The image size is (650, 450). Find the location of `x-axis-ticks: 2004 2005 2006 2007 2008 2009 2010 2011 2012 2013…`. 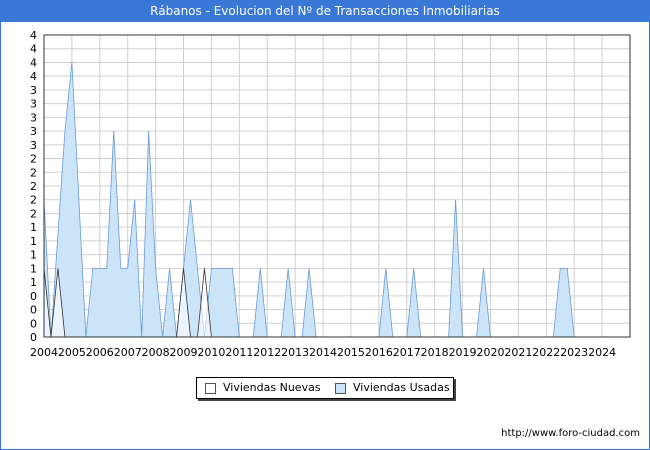

x-axis-ticks: 2004 2005 2006 2007 2008 2009 2010 2011 2012 2013… is located at coordinates (323, 352).